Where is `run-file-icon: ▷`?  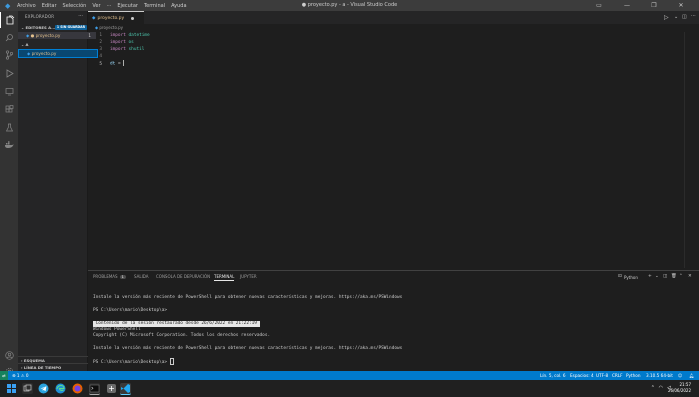
run-file-icon: ▷ is located at coordinates (666, 17).